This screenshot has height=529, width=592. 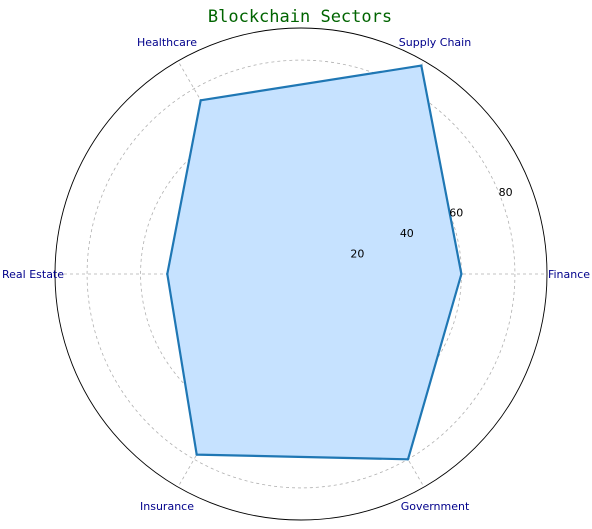 What do you see at coordinates (167, 274) in the screenshot?
I see `data-point-real-estate` at bounding box center [167, 274].